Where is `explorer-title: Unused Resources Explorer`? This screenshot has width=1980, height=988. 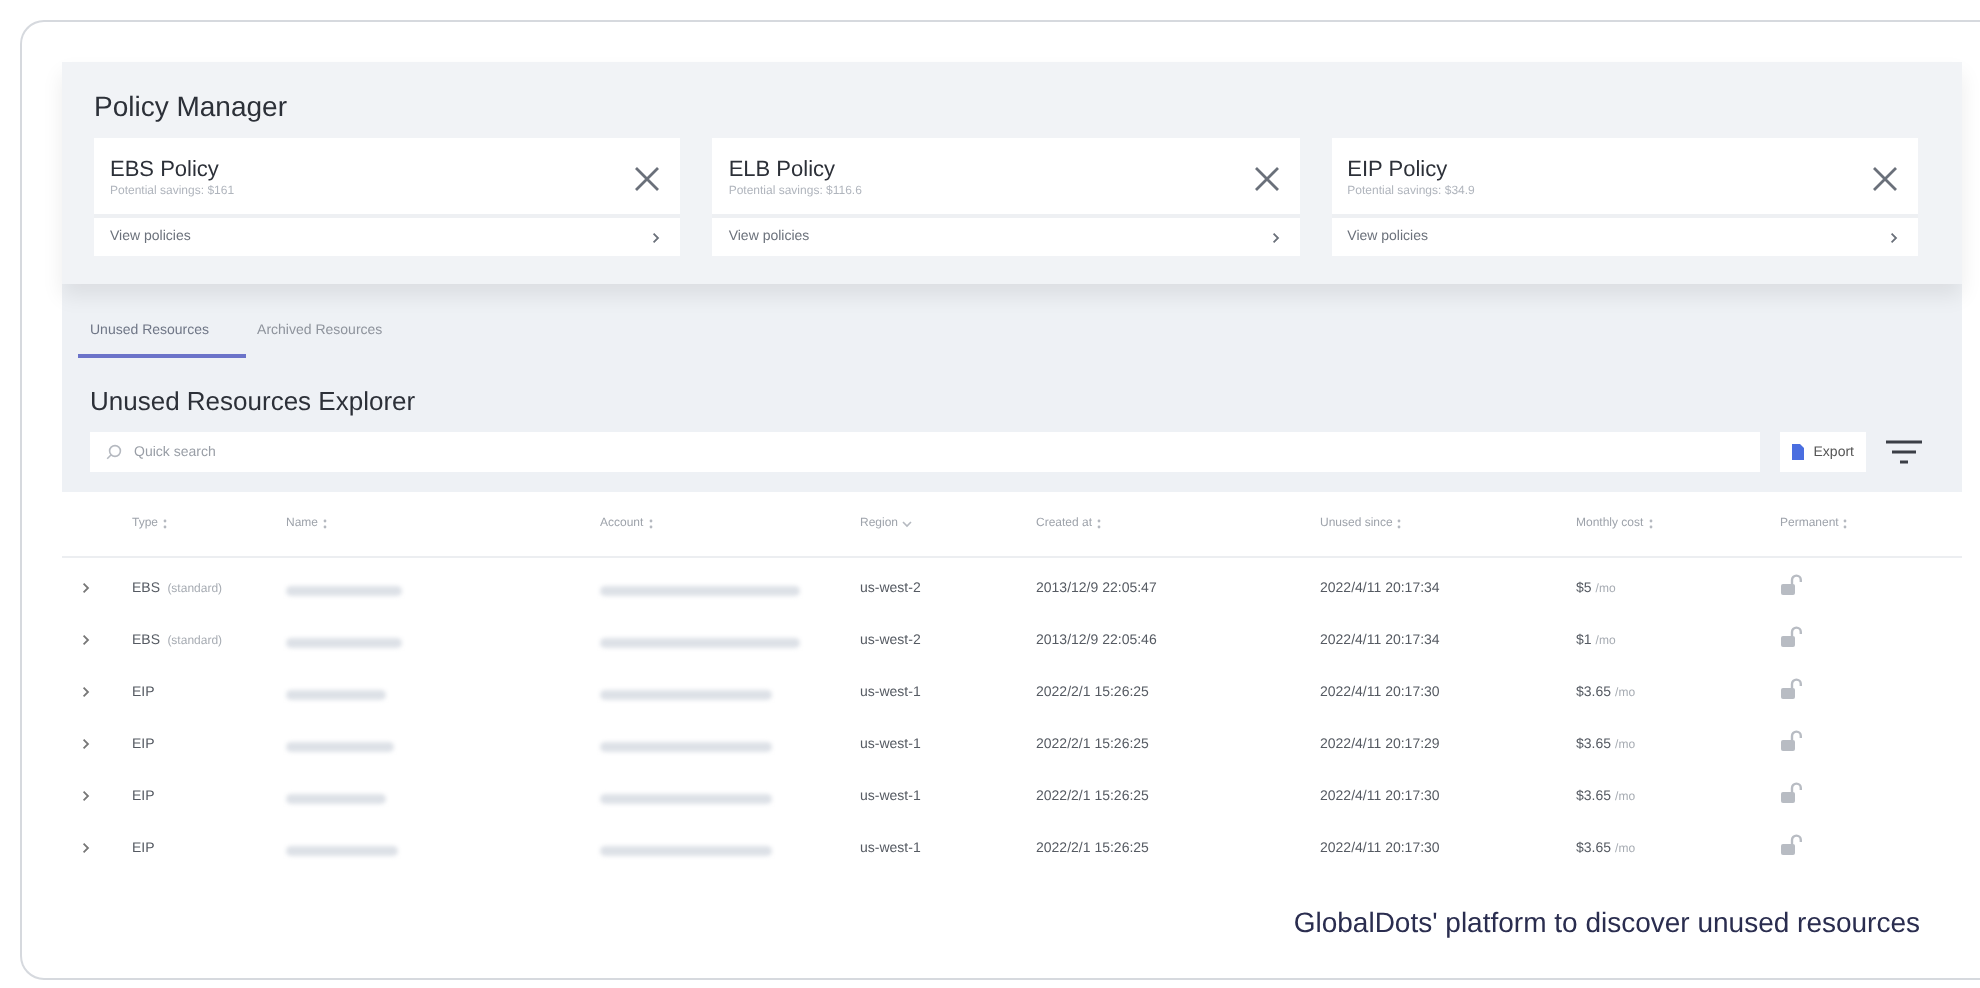
explorer-title: Unused Resources Explorer is located at coordinates (254, 401).